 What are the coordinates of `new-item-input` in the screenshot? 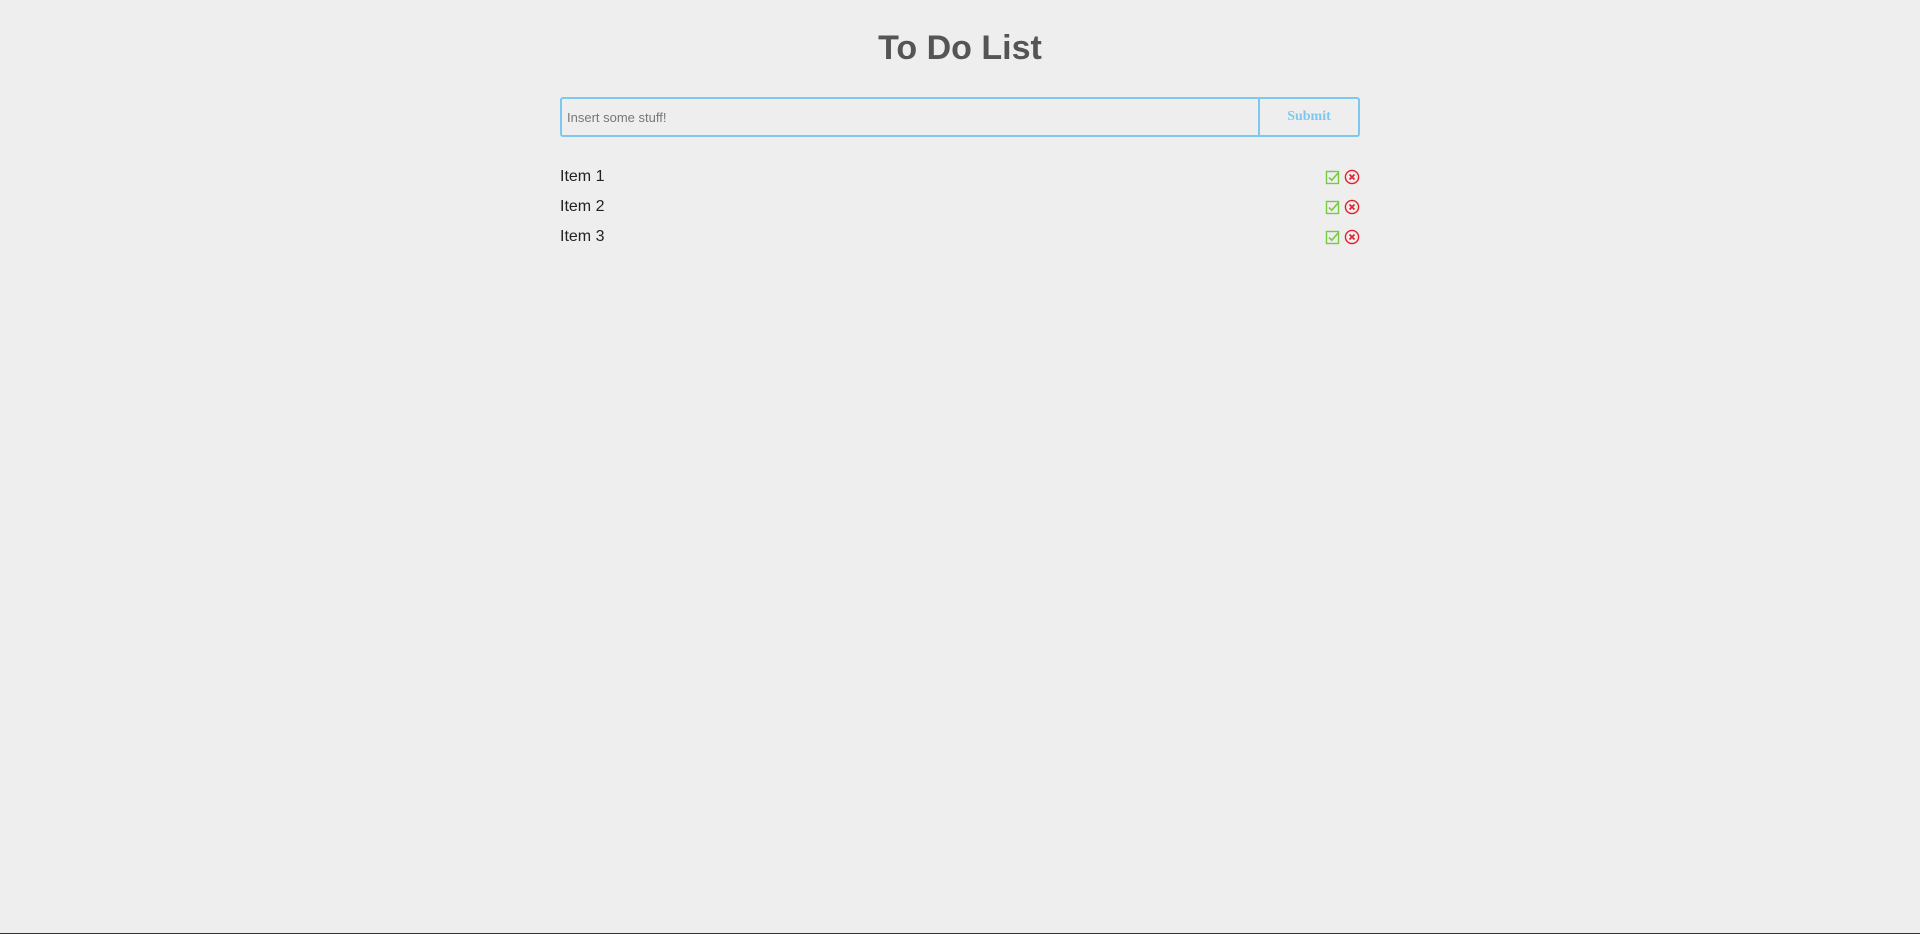 It's located at (911, 117).